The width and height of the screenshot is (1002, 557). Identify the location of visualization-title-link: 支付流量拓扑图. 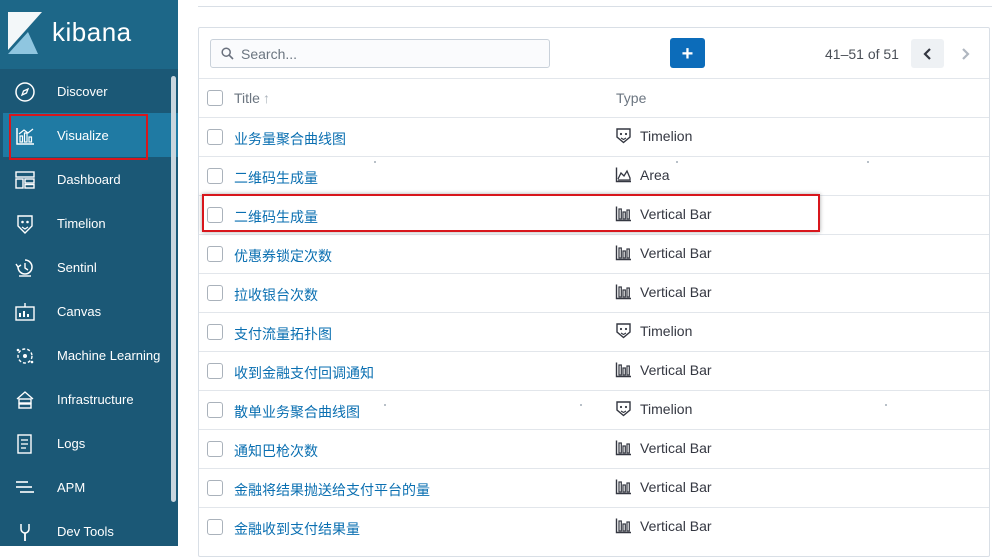
(283, 334).